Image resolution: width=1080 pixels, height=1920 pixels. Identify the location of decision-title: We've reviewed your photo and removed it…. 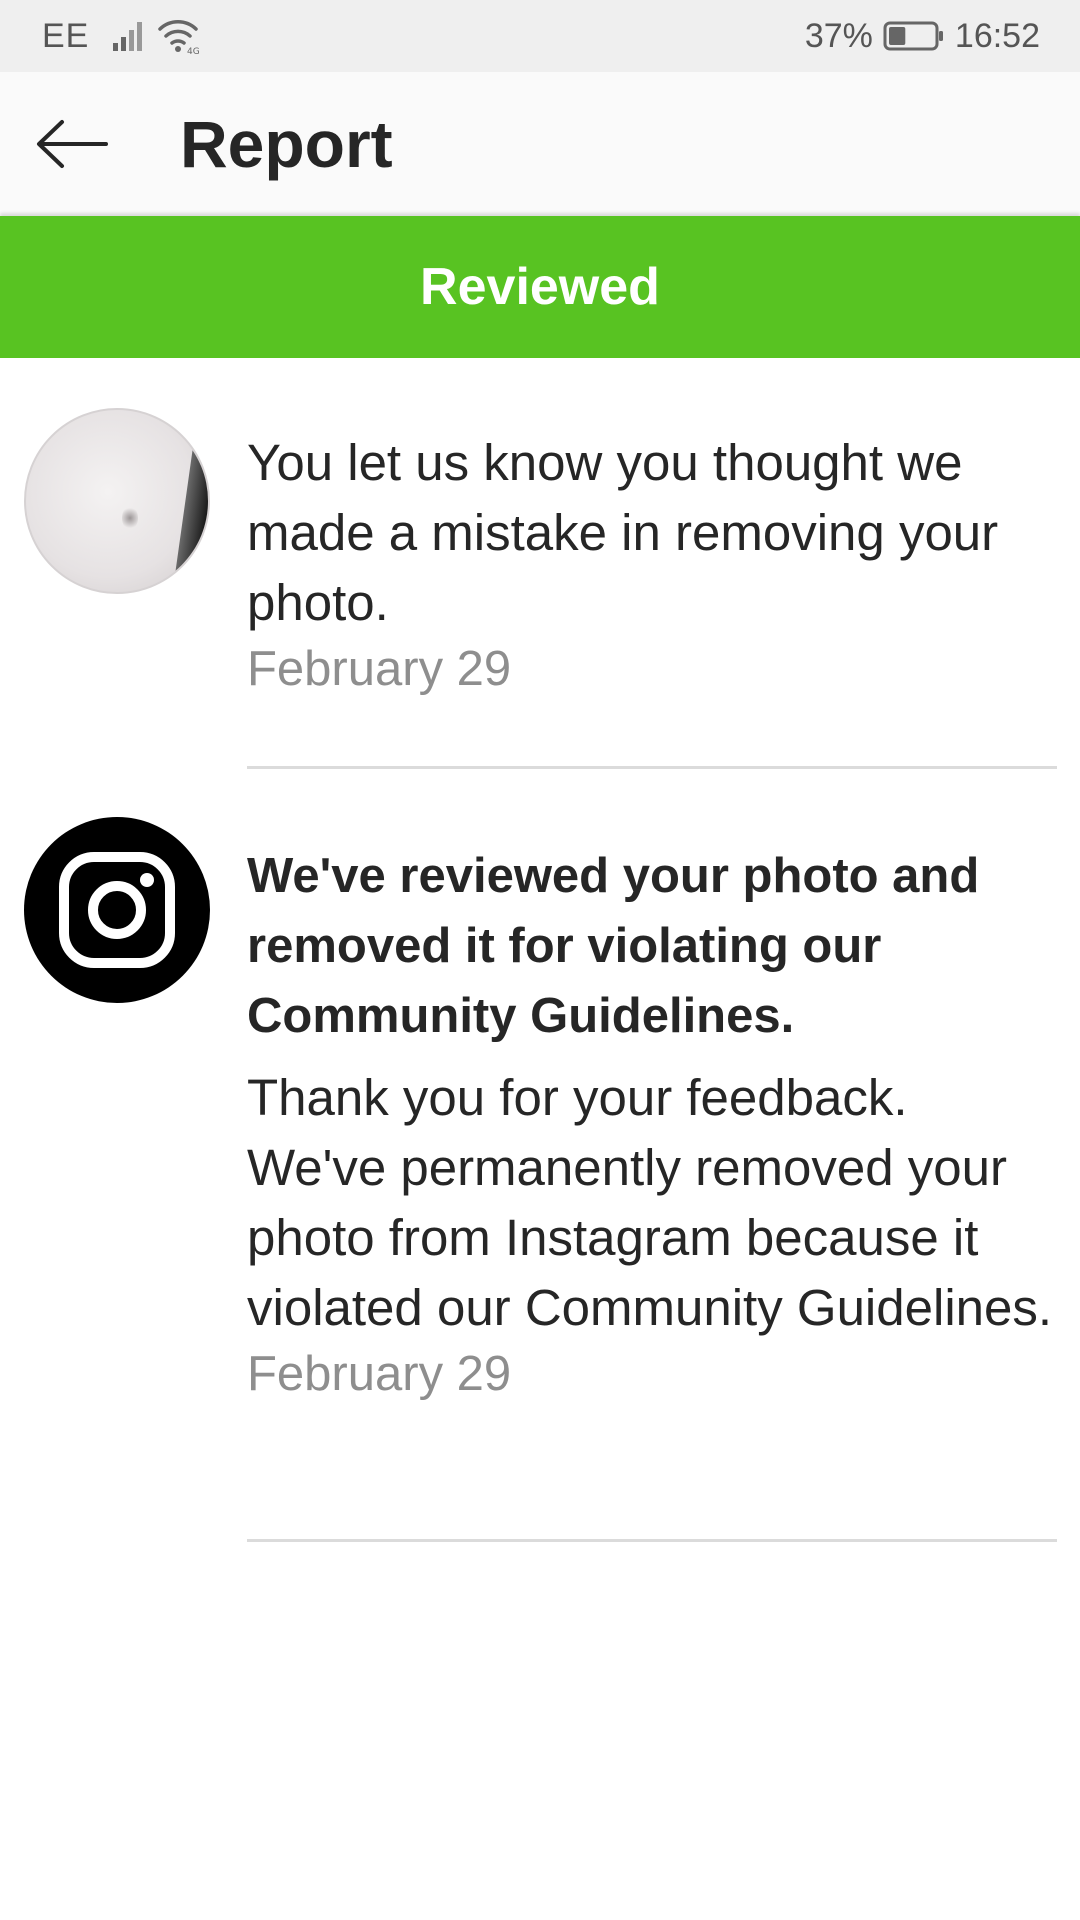
(613, 946).